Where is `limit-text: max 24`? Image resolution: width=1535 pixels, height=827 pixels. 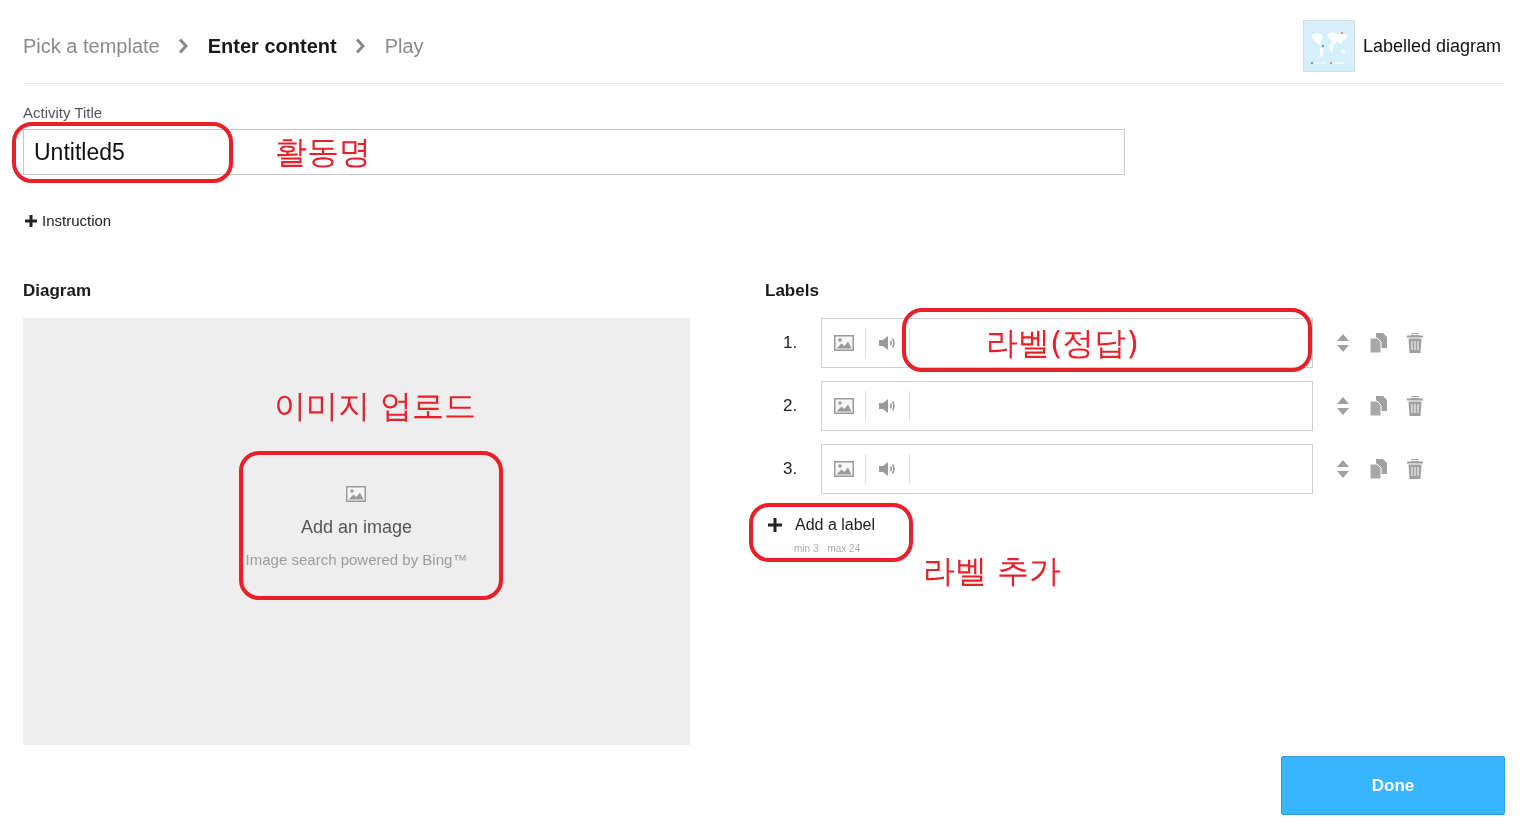 limit-text: max 24 is located at coordinates (844, 549).